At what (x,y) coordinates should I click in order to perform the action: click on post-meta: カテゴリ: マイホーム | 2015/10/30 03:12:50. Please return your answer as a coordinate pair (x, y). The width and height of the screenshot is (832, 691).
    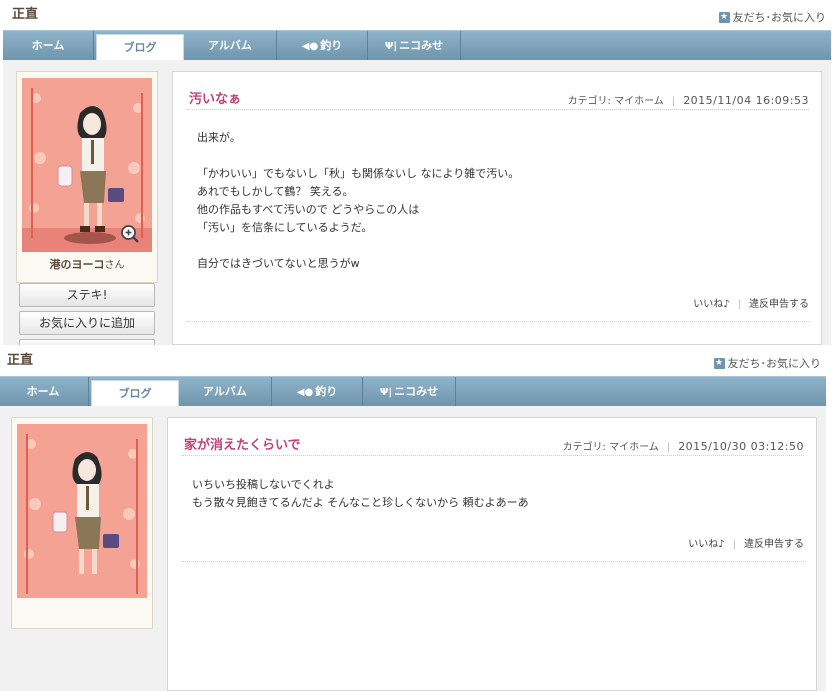
    Looking at the image, I should click on (683, 446).